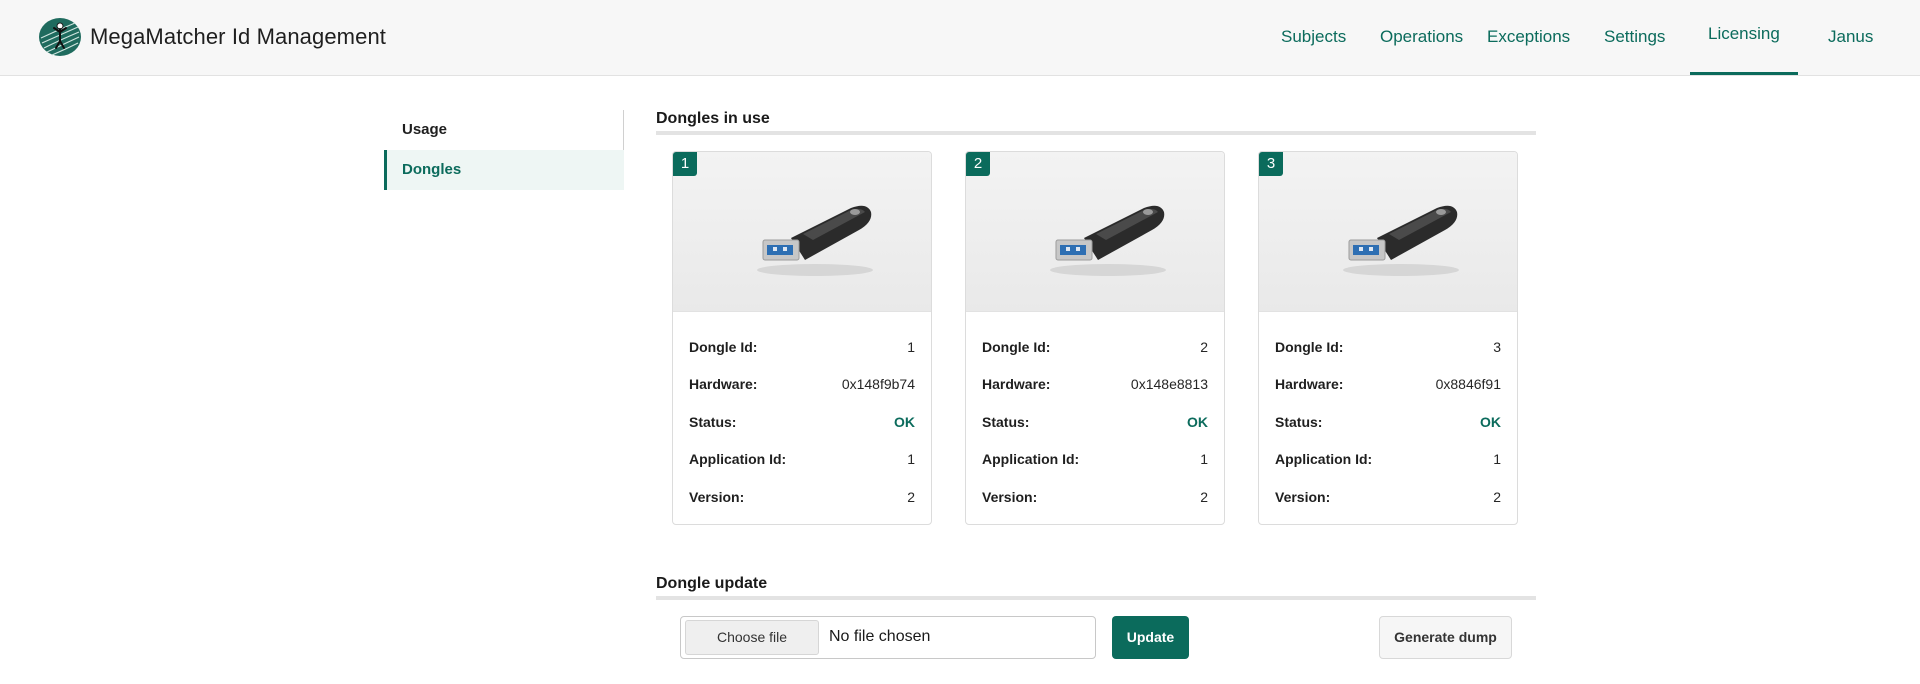 This screenshot has height=684, width=1920. I want to click on hardware-row: Hardware: 0x148f9b74, so click(802, 386).